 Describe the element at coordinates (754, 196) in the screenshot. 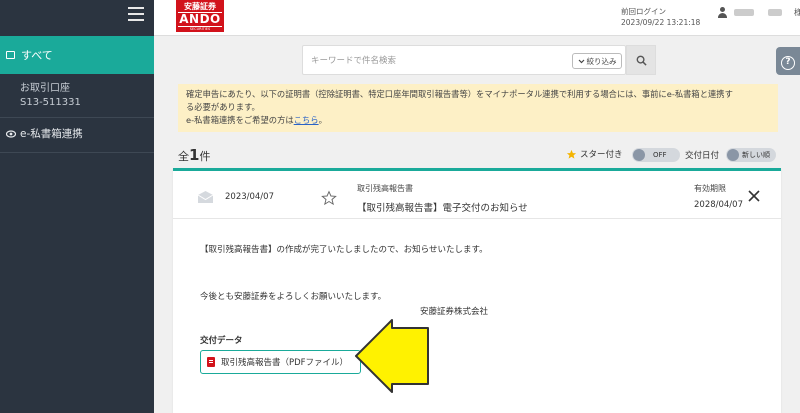

I see `close-icon` at that location.